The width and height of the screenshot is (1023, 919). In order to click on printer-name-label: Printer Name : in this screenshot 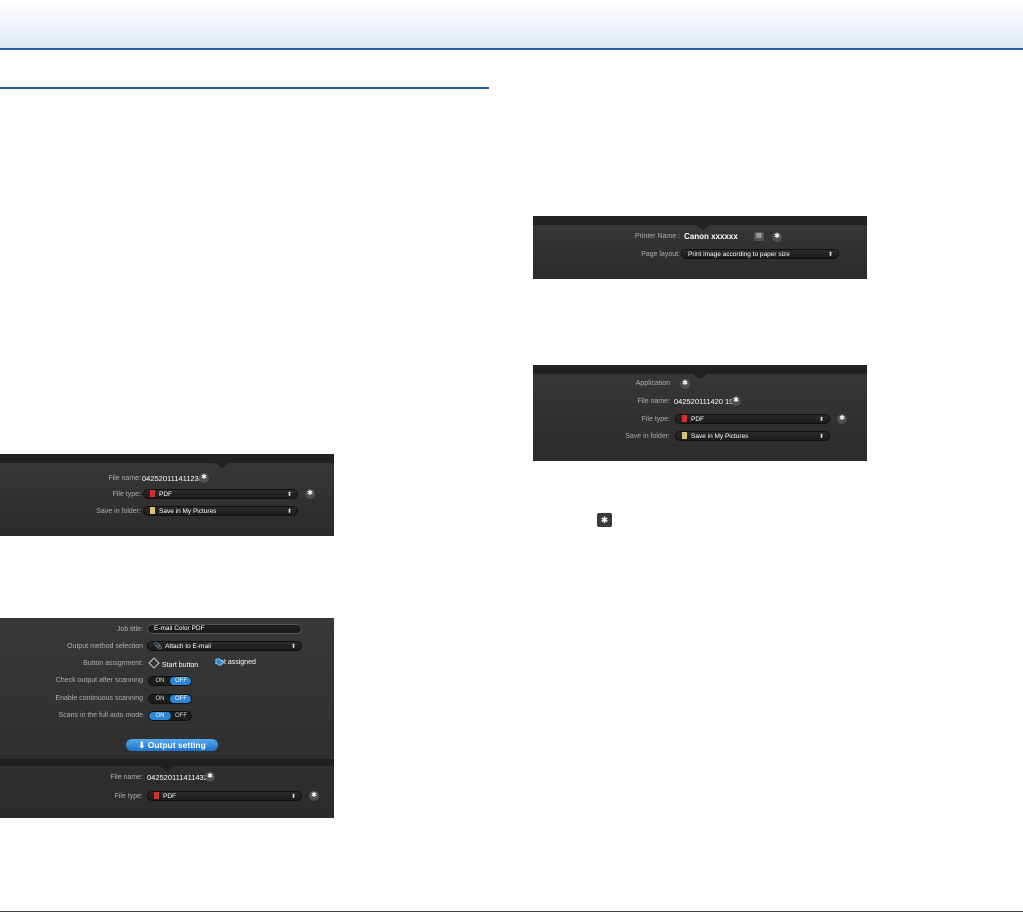, I will do `click(657, 236)`.